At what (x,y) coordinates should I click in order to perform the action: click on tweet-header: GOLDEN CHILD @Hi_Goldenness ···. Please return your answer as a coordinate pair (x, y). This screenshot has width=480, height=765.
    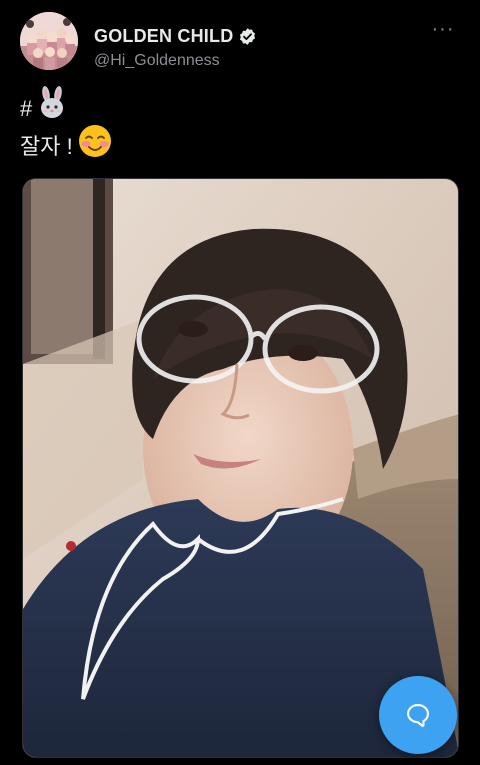
    Looking at the image, I should click on (240, 43).